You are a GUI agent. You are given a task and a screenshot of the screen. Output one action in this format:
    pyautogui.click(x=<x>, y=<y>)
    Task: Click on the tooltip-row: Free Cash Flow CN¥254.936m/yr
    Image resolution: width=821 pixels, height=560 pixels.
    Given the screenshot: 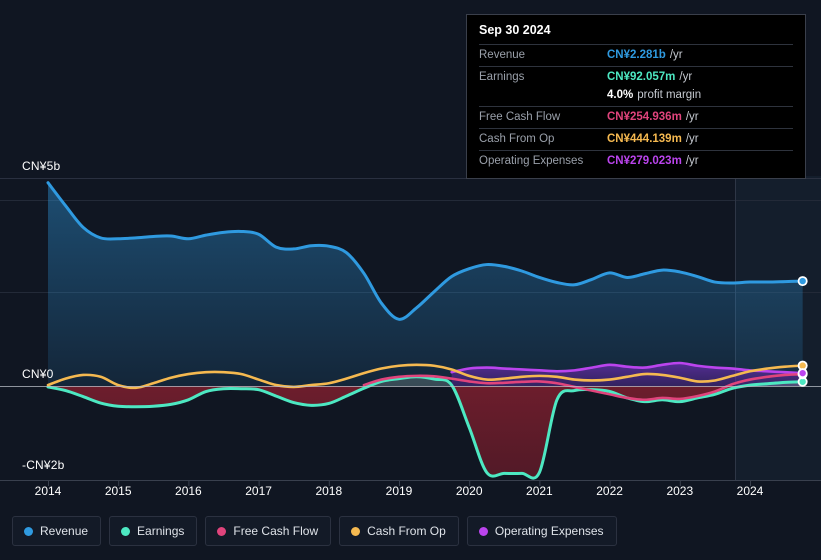 What is the action you would take?
    pyautogui.click(x=636, y=117)
    